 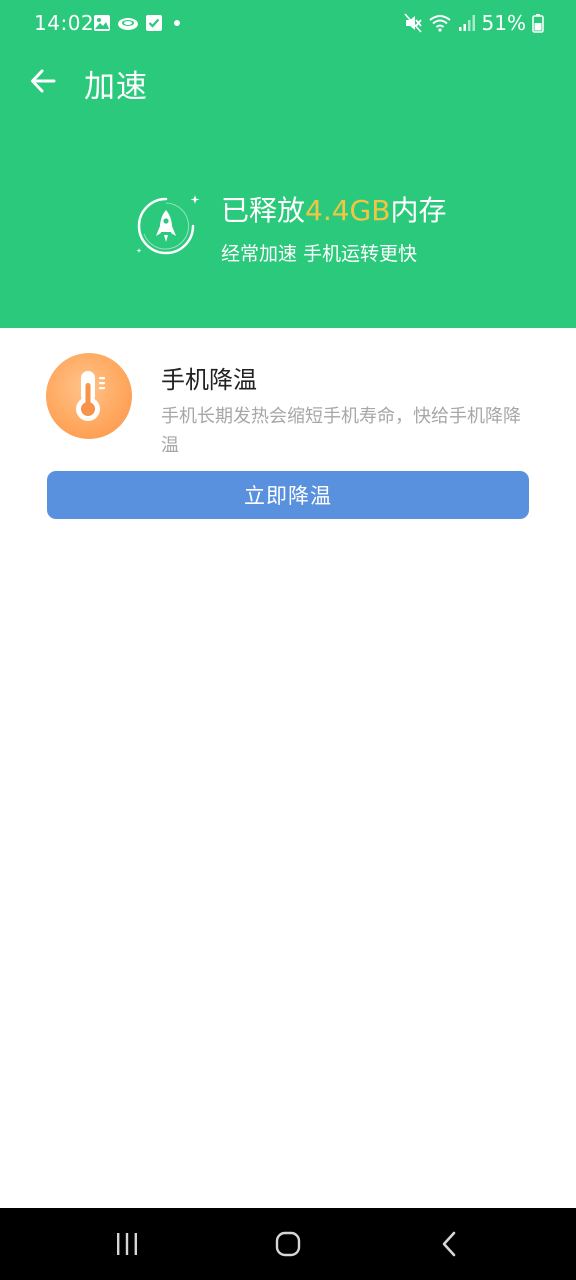 I want to click on recents-icon, so click(x=127, y=1244).